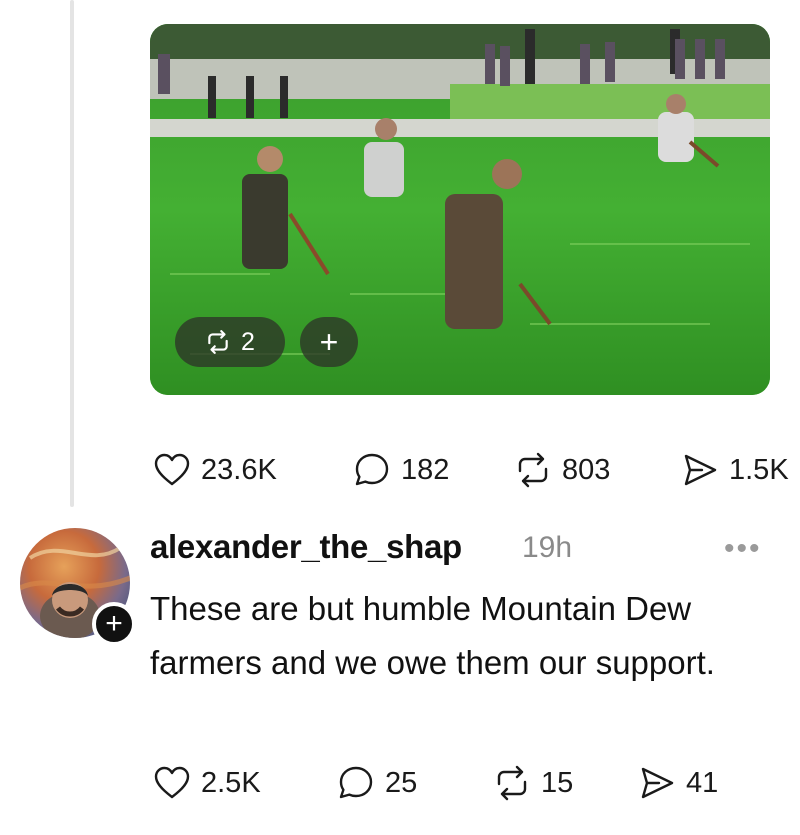 This screenshot has height=835, width=800. I want to click on reply-username: alexander_the_shap, so click(306, 547).